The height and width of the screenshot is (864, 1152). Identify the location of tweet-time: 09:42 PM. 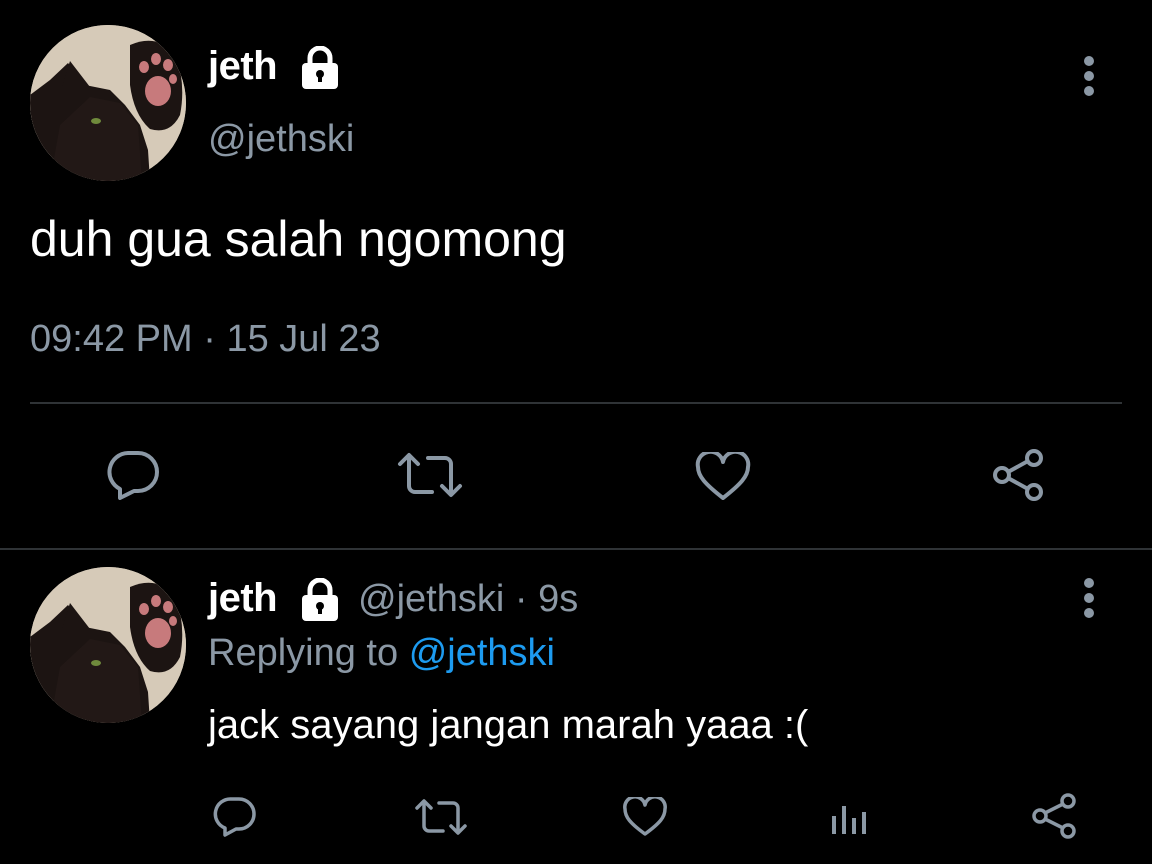
(111, 339).